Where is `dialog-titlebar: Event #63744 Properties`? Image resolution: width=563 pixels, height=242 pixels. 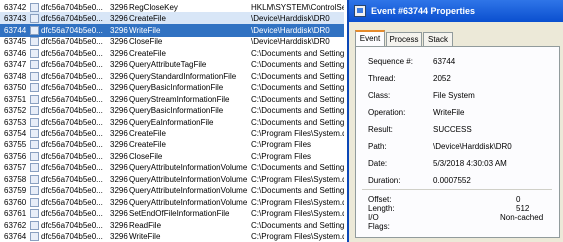 dialog-titlebar: Event #63744 Properties is located at coordinates (456, 11).